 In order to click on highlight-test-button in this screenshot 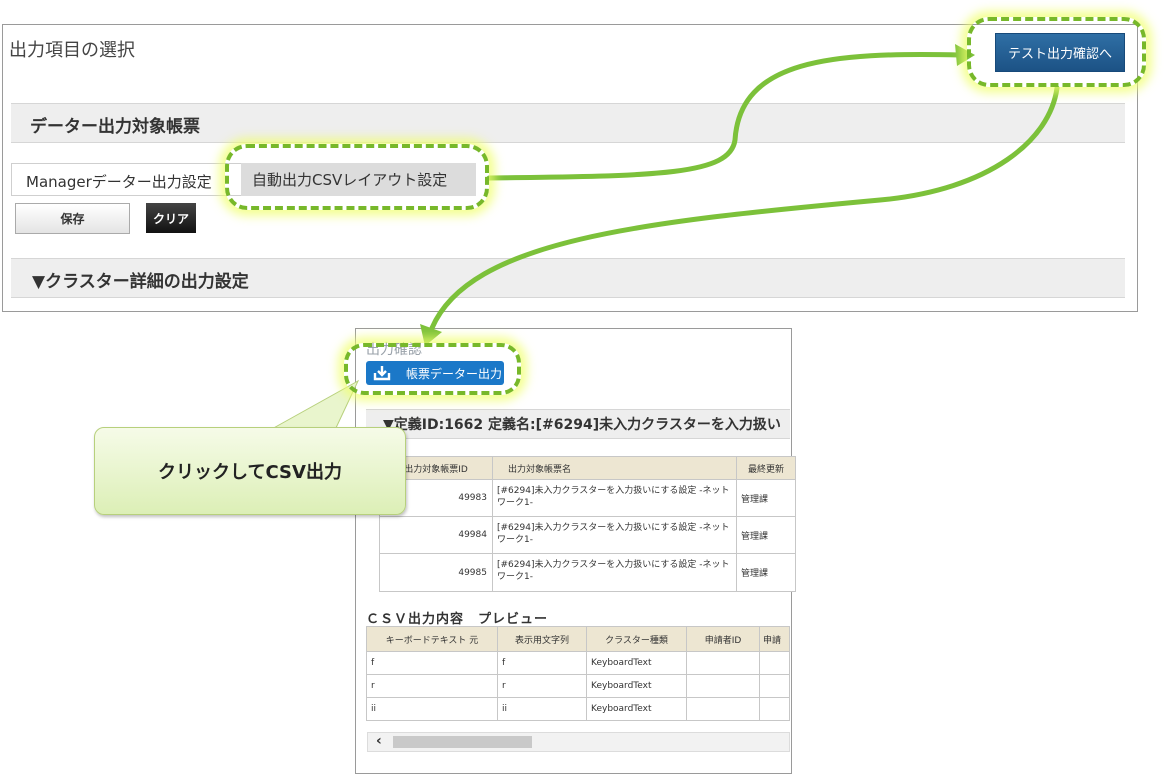, I will do `click(1056, 52)`.